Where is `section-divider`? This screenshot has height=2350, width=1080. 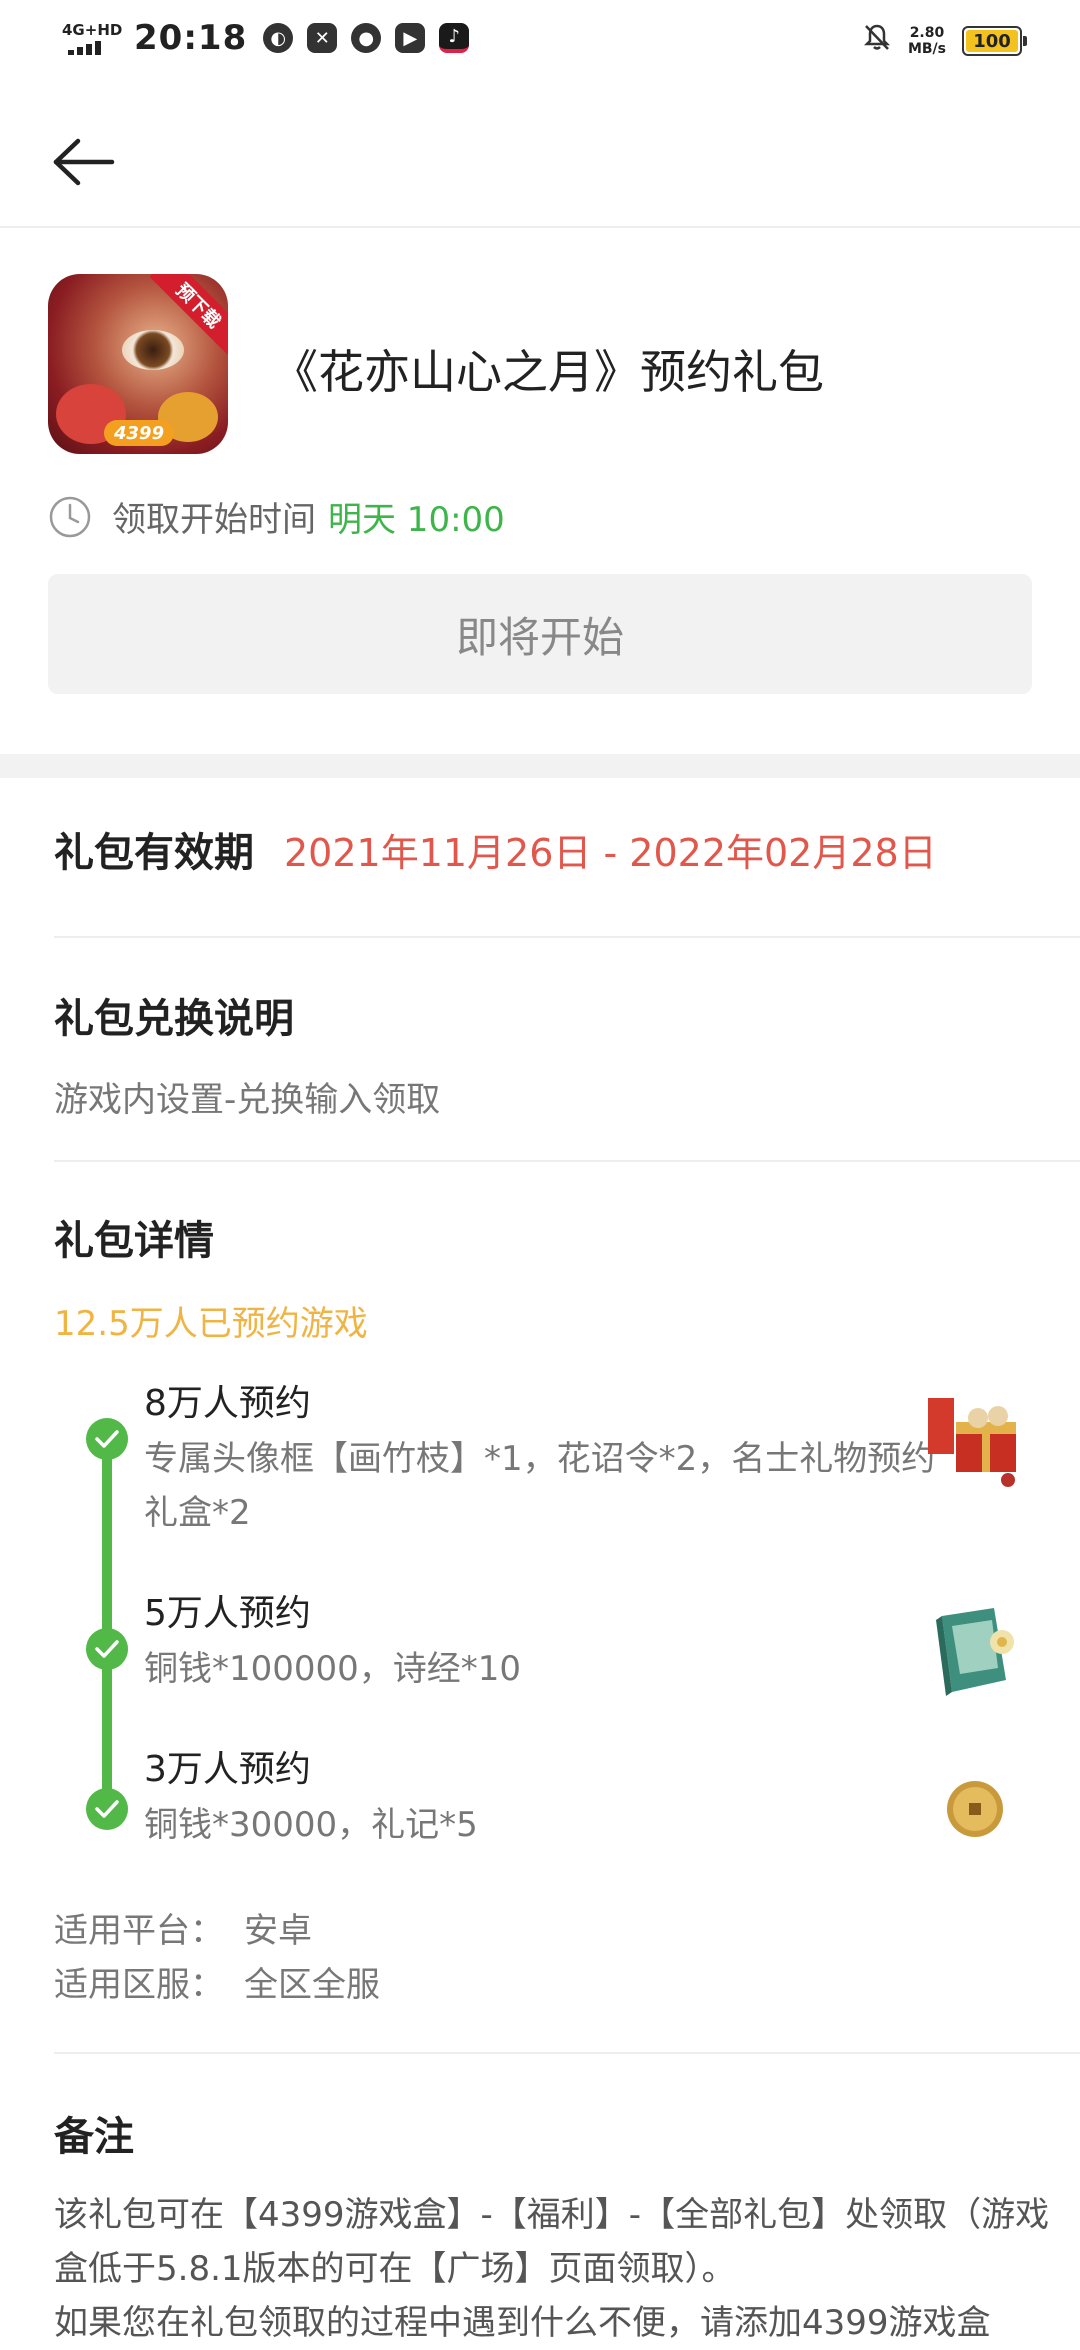 section-divider is located at coordinates (540, 766).